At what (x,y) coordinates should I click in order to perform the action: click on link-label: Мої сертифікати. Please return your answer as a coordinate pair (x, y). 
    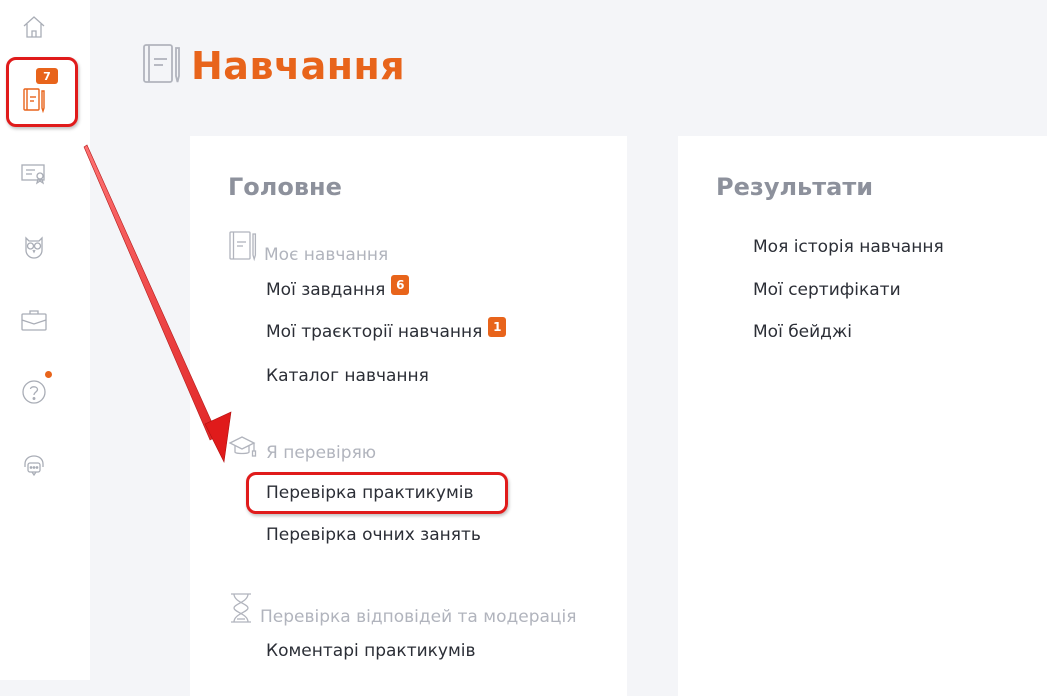
    Looking at the image, I should click on (827, 290).